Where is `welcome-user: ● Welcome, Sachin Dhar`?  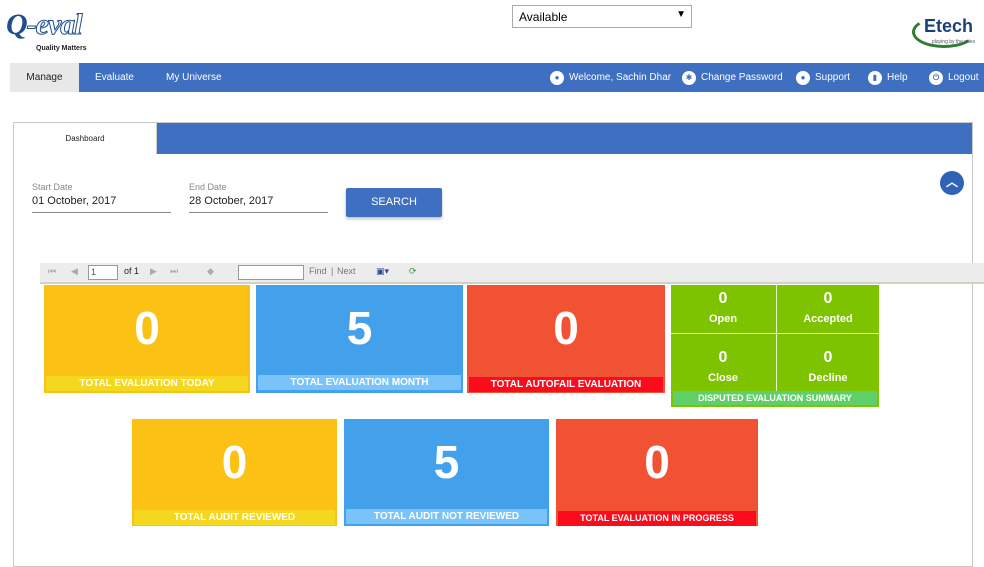
welcome-user: ● Welcome, Sachin Dhar is located at coordinates (610, 77).